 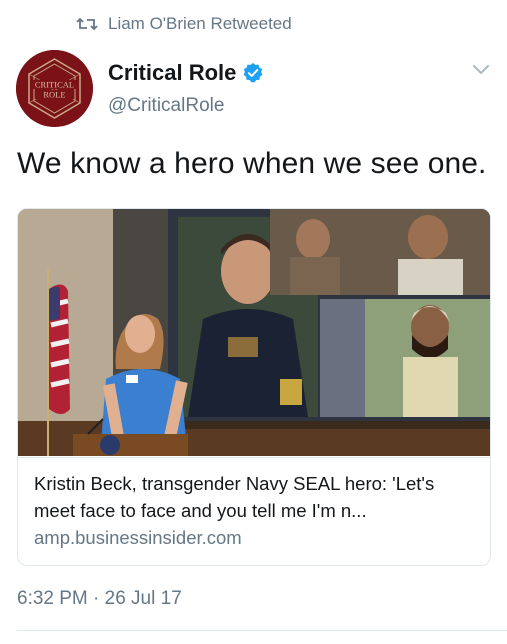 I want to click on display-name: Critical Role, so click(x=172, y=73).